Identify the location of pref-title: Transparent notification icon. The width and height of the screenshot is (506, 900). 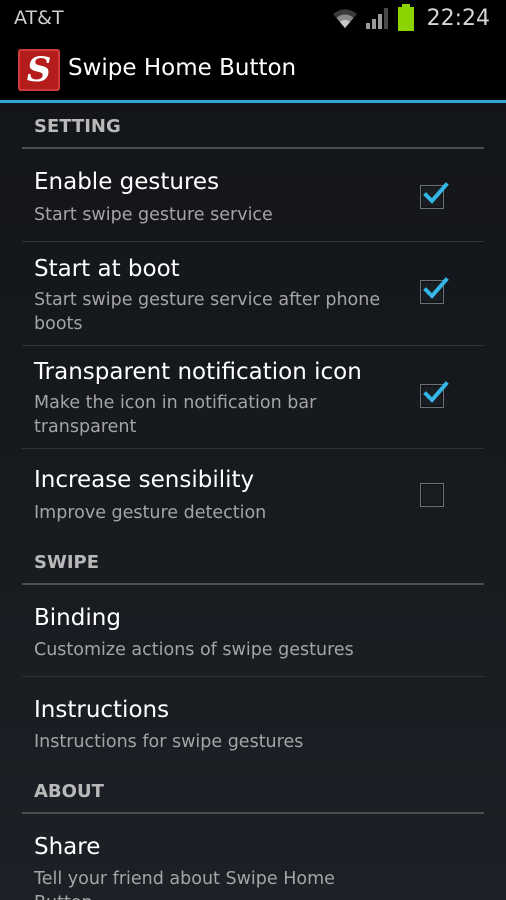
(198, 372).